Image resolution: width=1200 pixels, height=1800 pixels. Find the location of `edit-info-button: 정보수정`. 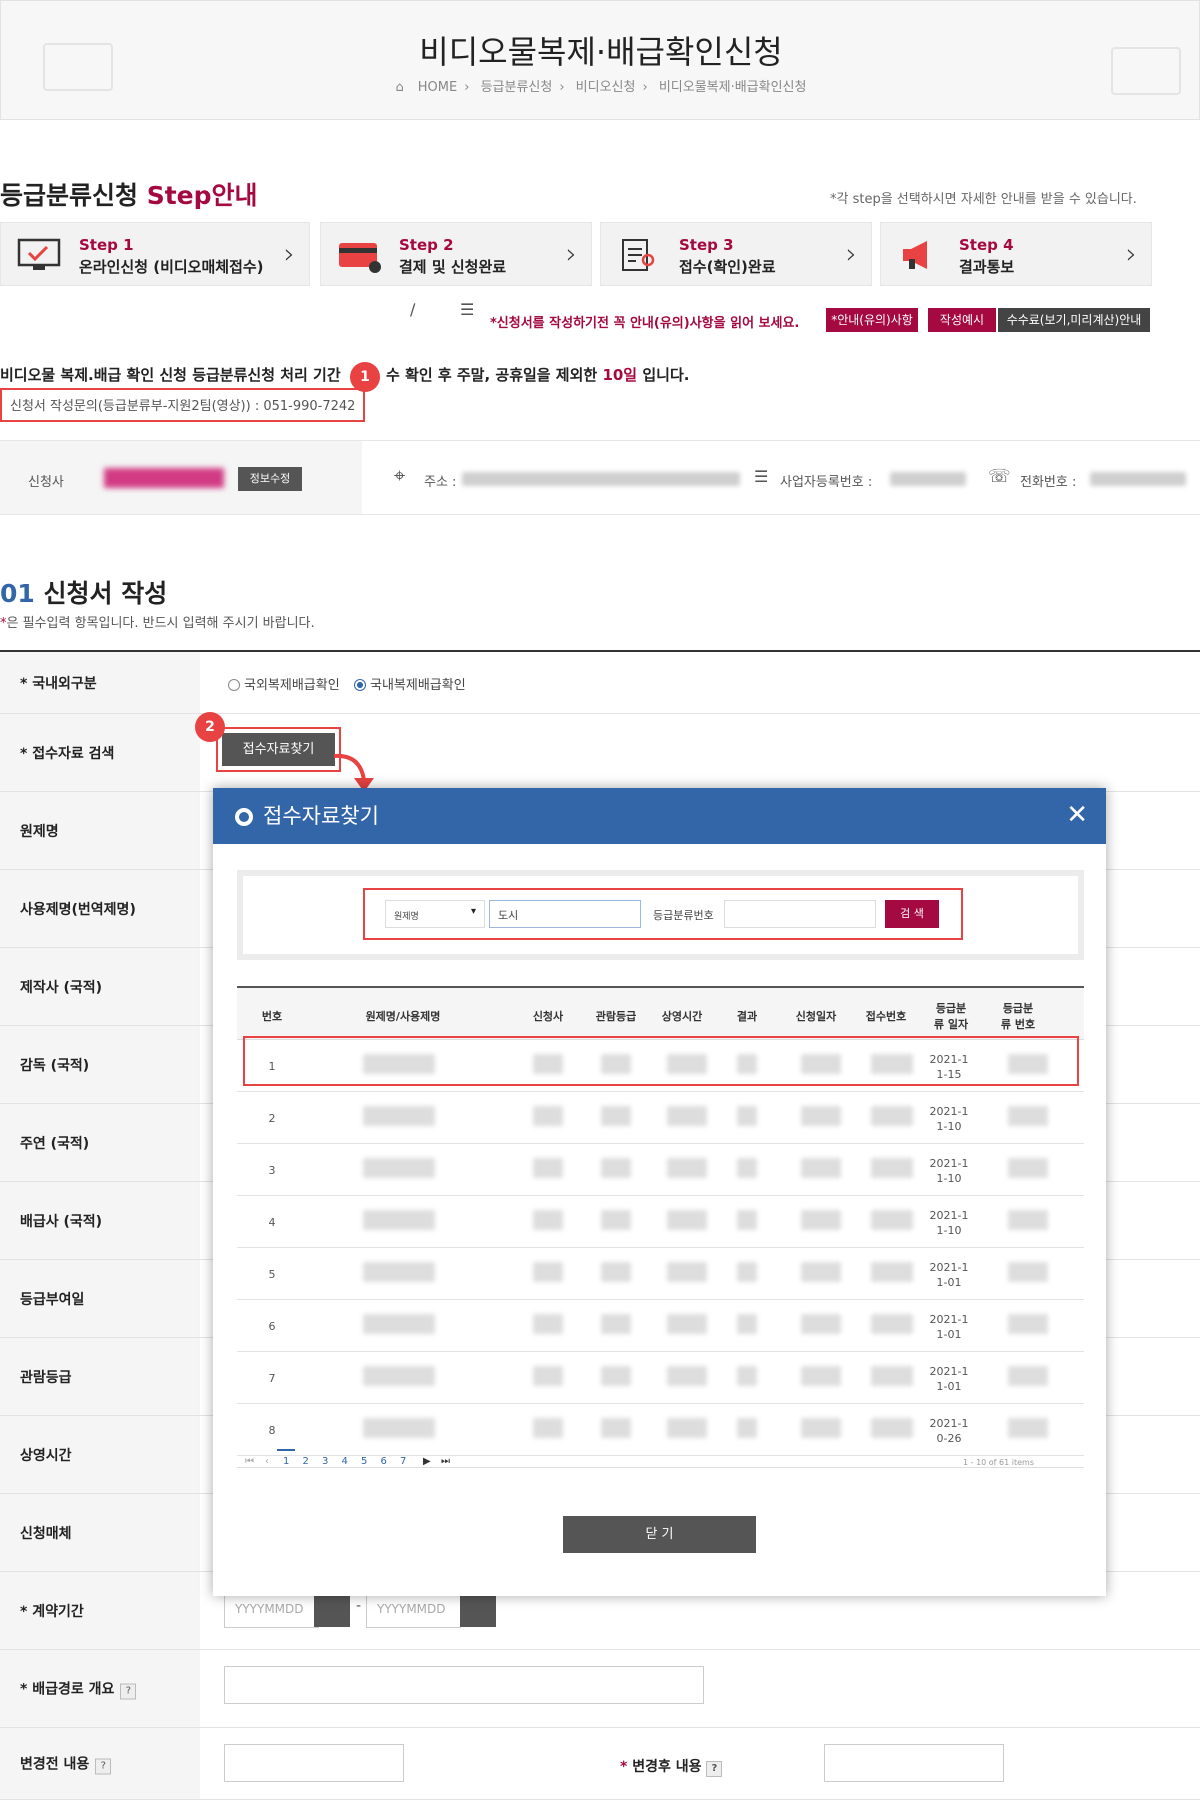

edit-info-button: 정보수정 is located at coordinates (270, 479).